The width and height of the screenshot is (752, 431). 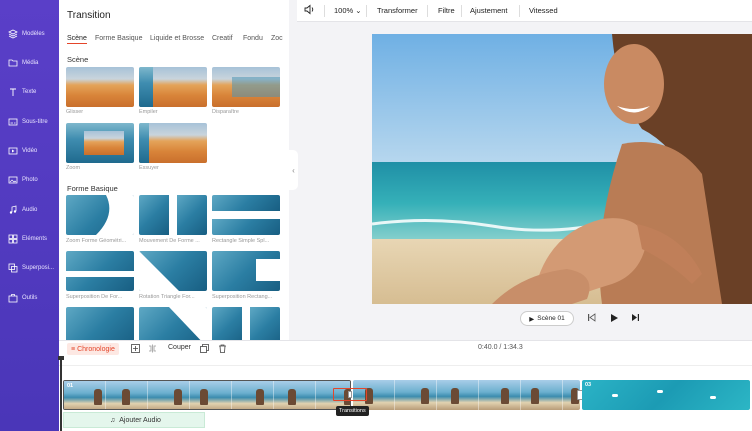 What do you see at coordinates (148, 112) in the screenshot?
I see `transition-label: Empiler` at bounding box center [148, 112].